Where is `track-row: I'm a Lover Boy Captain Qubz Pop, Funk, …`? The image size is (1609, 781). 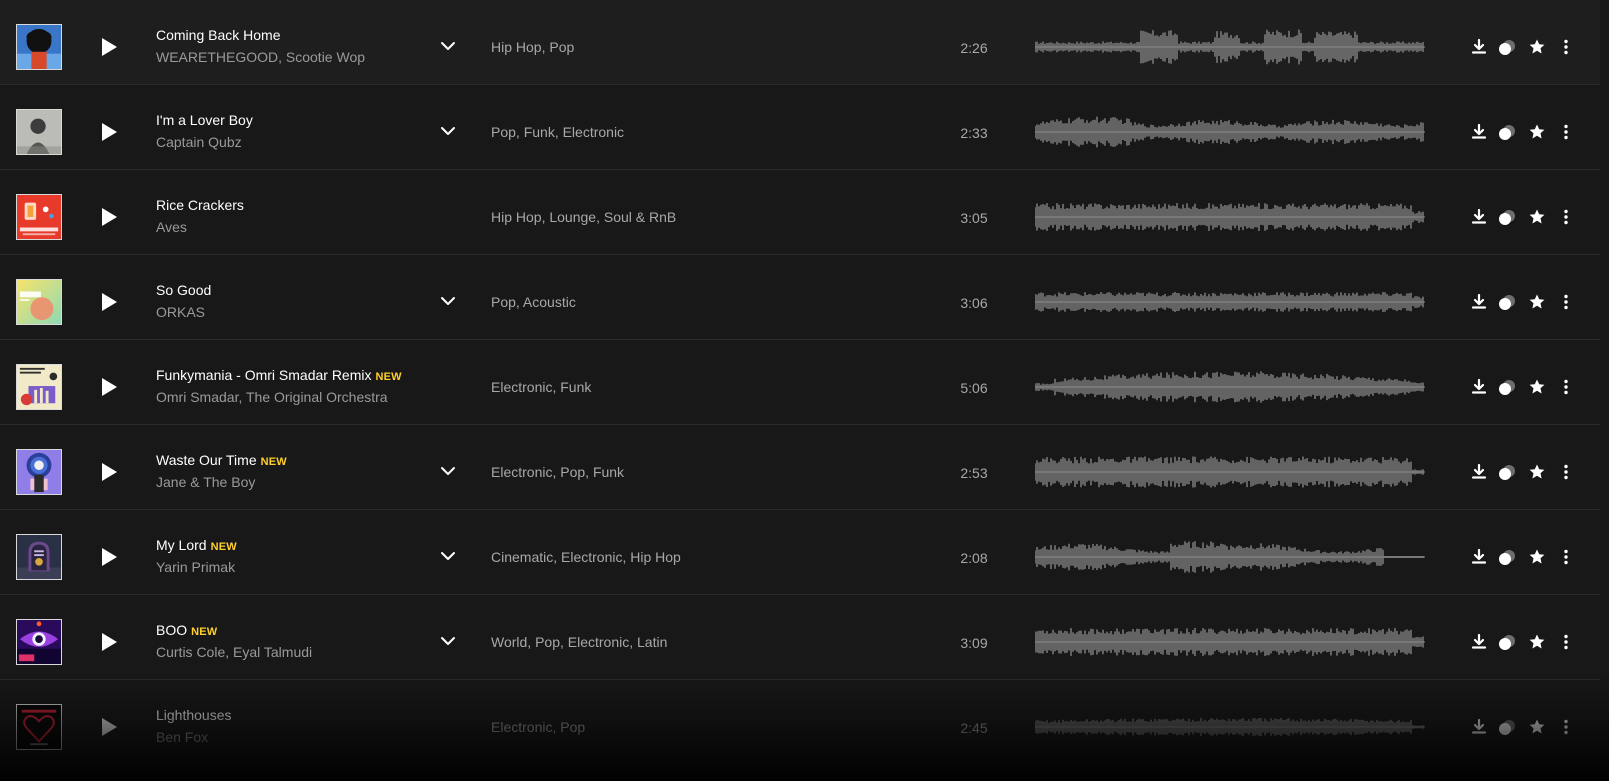
track-row: I'm a Lover Boy Captain Qubz Pop, Funk, … is located at coordinates (800, 127).